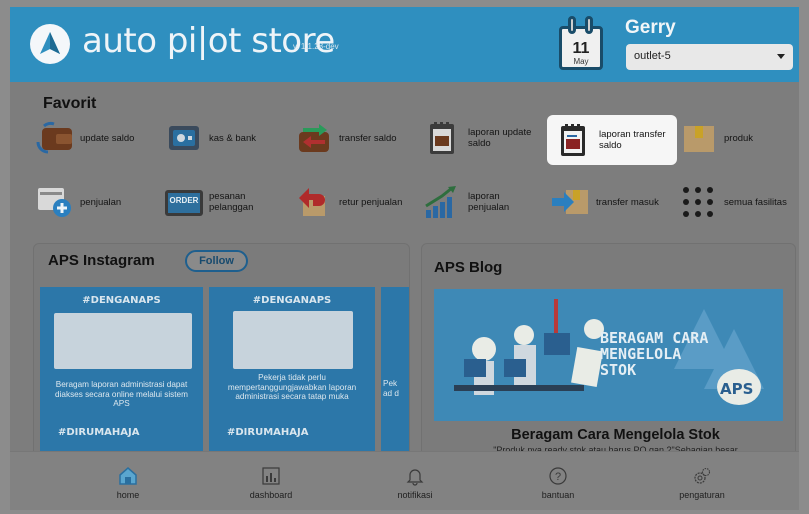 The image size is (809, 514). I want to click on ig-post-text: Pek ad d, so click(391, 388).